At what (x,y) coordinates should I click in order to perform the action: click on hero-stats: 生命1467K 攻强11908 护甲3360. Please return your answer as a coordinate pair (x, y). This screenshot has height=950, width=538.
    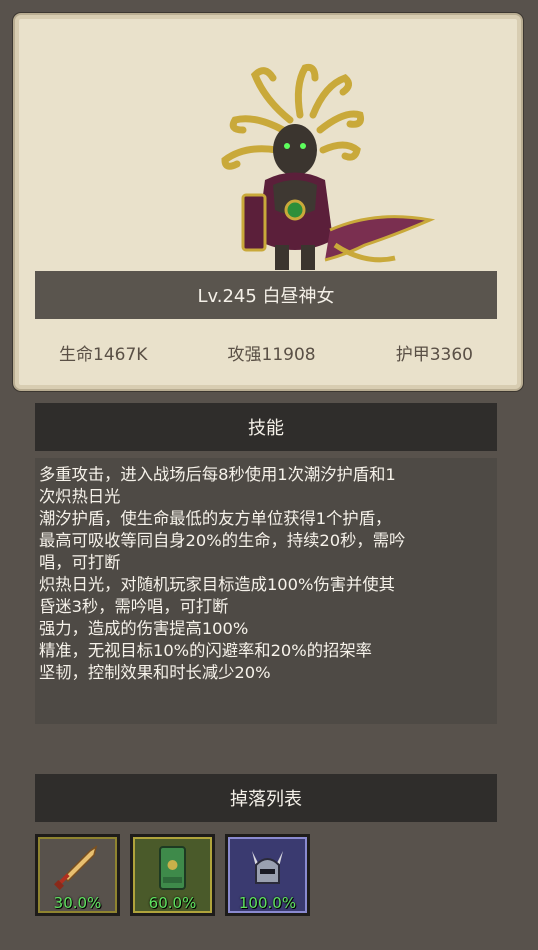
    Looking at the image, I should click on (266, 352).